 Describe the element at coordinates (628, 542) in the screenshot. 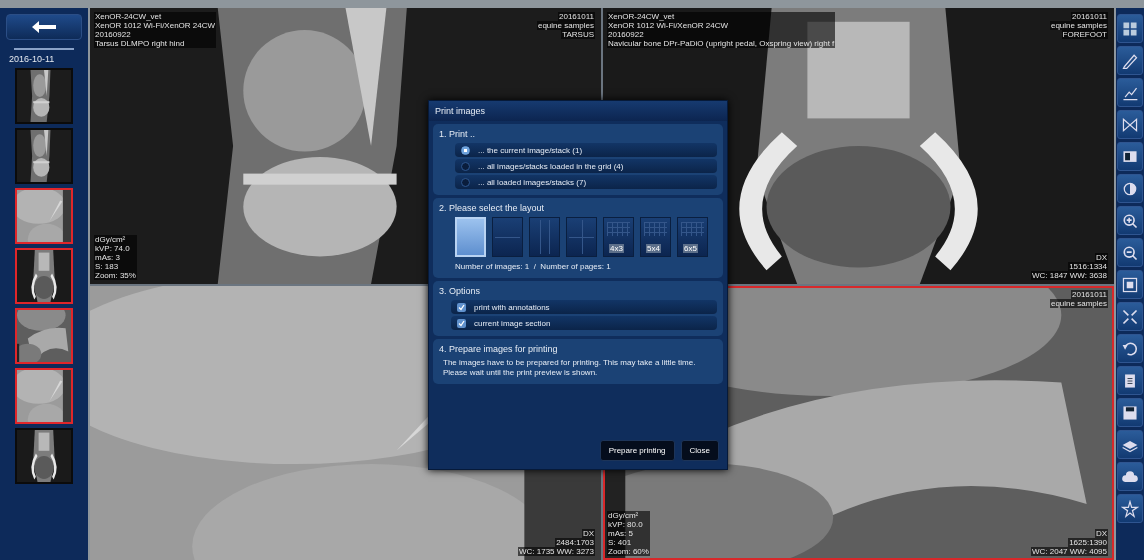

I see `image-info: S: 401` at that location.